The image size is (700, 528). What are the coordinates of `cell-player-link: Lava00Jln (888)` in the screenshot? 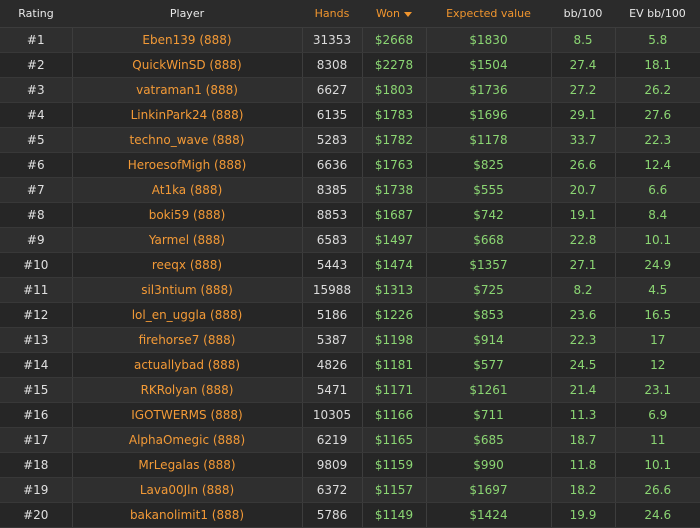 It's located at (187, 490).